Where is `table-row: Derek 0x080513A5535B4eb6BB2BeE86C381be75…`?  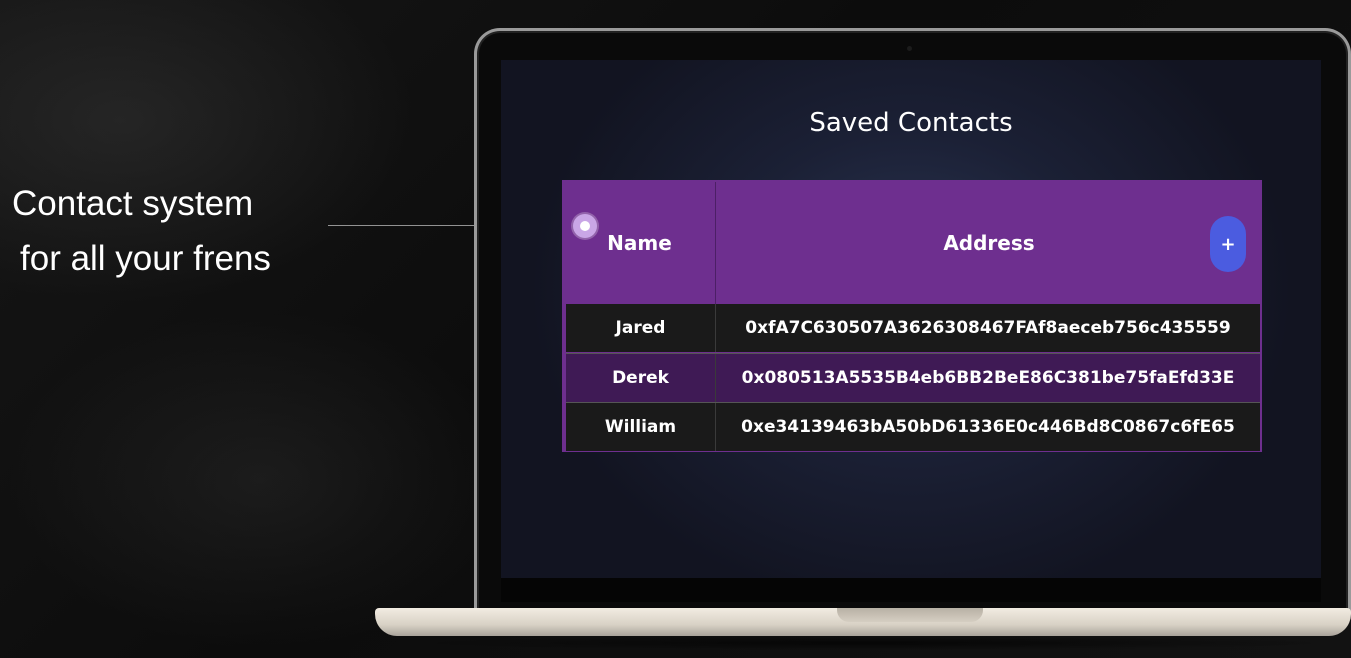
table-row: Derek 0x080513A5535B4eb6BB2BeE86C381be75… is located at coordinates (913, 377).